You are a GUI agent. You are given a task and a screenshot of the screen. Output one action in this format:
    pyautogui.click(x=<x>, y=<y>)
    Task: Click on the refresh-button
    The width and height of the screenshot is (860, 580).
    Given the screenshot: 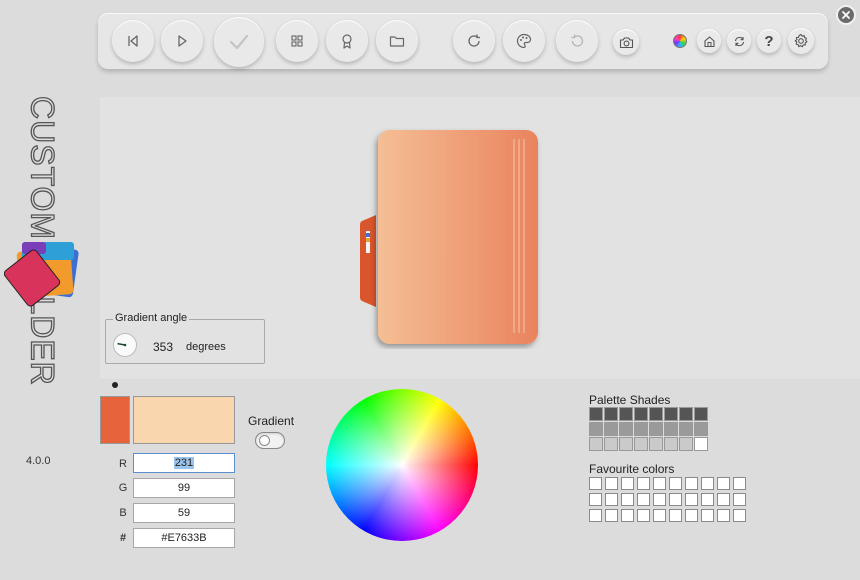 What is the action you would take?
    pyautogui.click(x=474, y=41)
    